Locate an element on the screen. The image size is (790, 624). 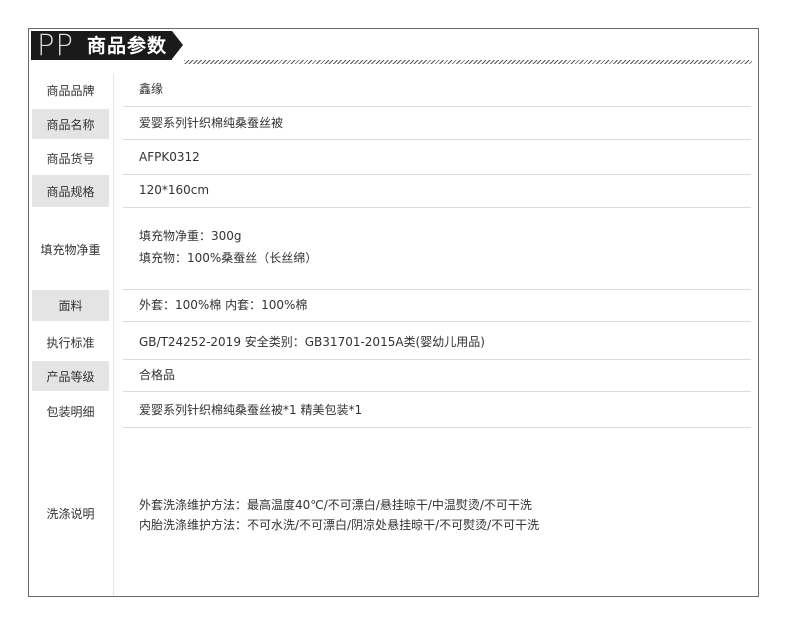
param-value: 爱婴系列针织棉纯桑蚕丝被 is located at coordinates (211, 123).